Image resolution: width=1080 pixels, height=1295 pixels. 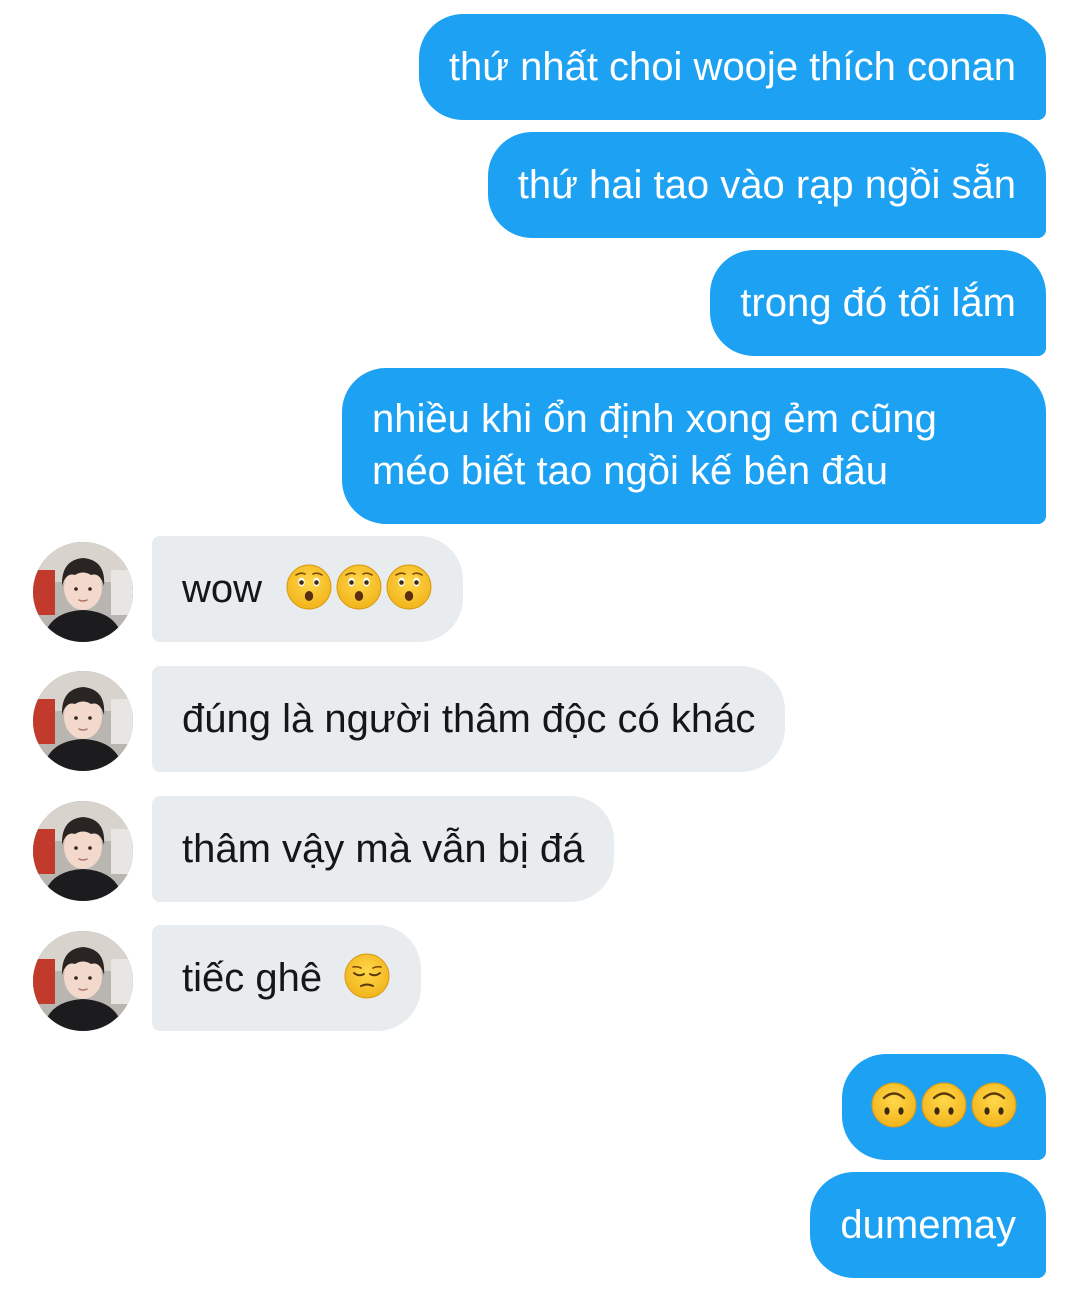 I want to click on pensive-face-icon, so click(x=367, y=976).